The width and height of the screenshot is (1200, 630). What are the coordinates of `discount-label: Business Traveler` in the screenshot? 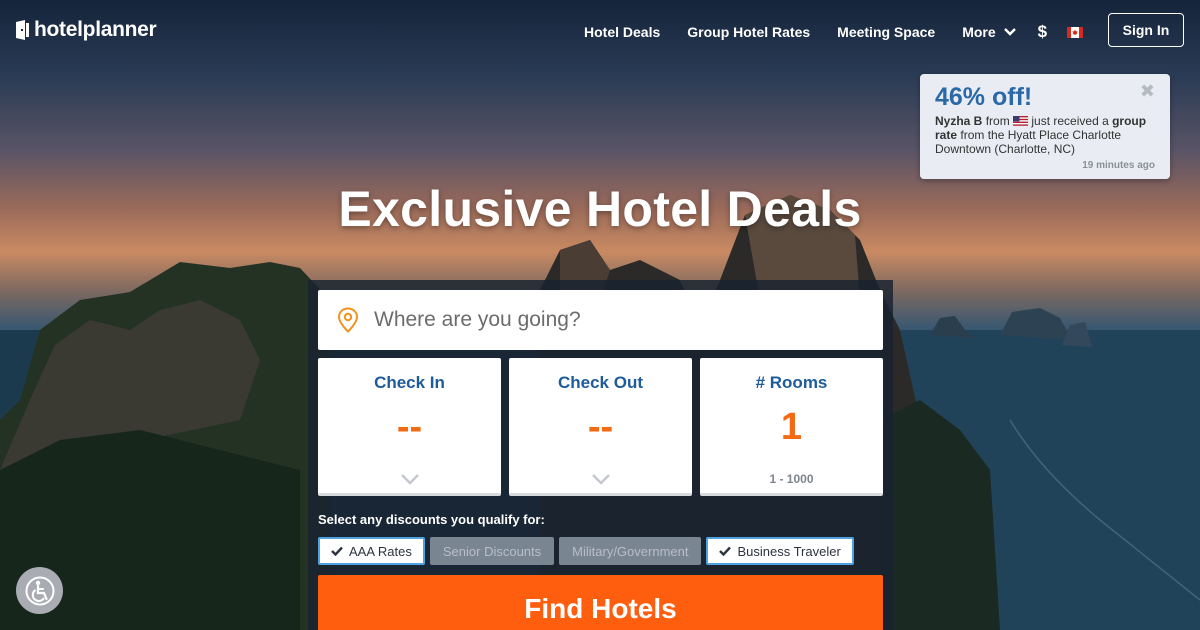 It's located at (789, 551).